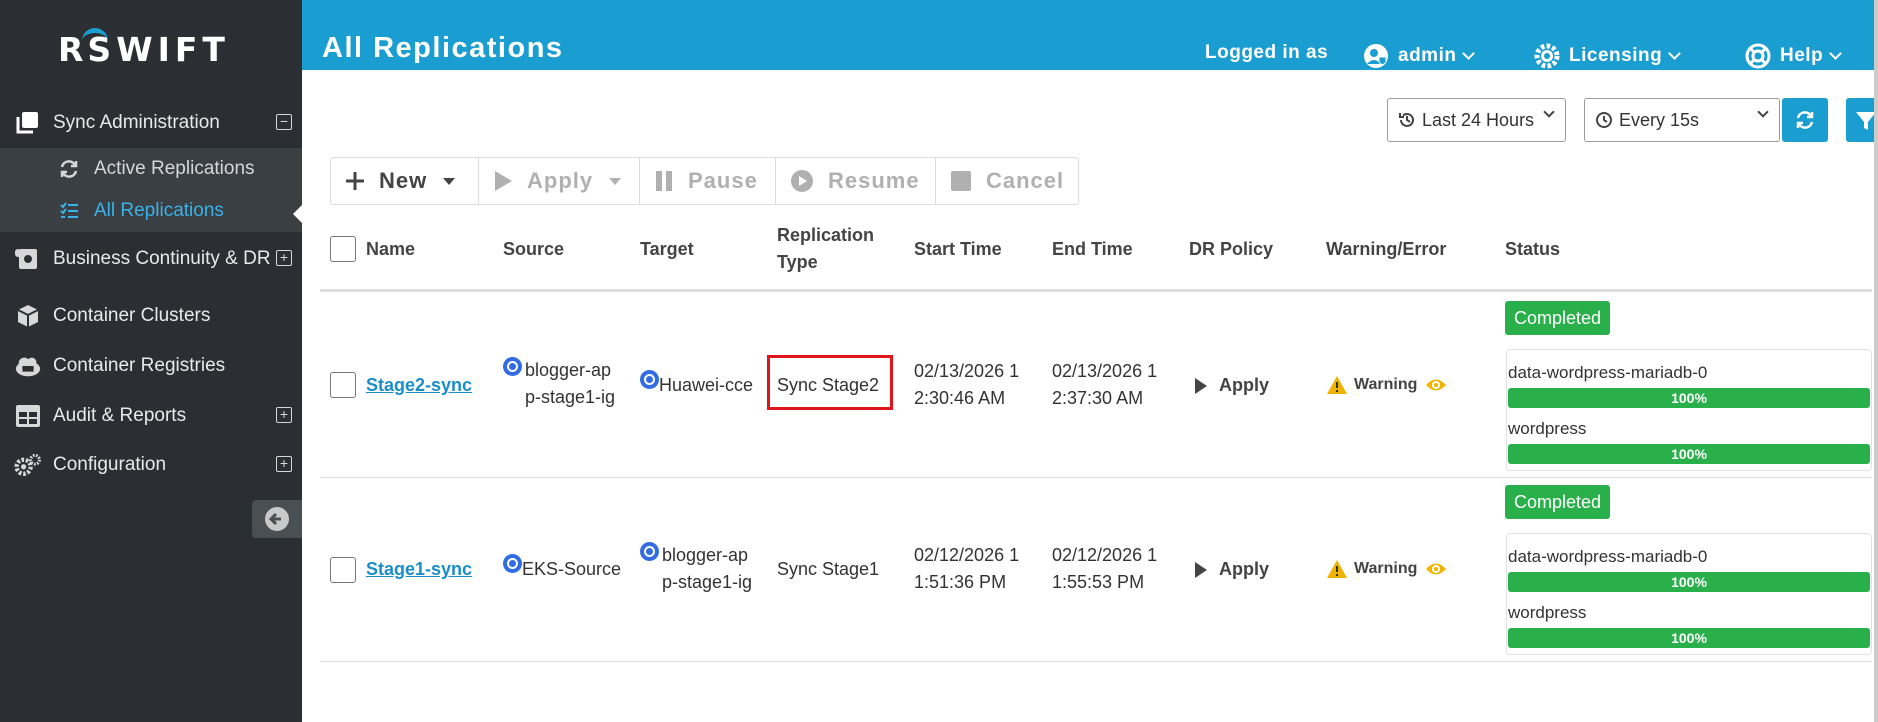 This screenshot has height=722, width=1878. What do you see at coordinates (967, 384) in the screenshot?
I see `start-time-cell: 02/13/2026 1 2:30:46 AM` at bounding box center [967, 384].